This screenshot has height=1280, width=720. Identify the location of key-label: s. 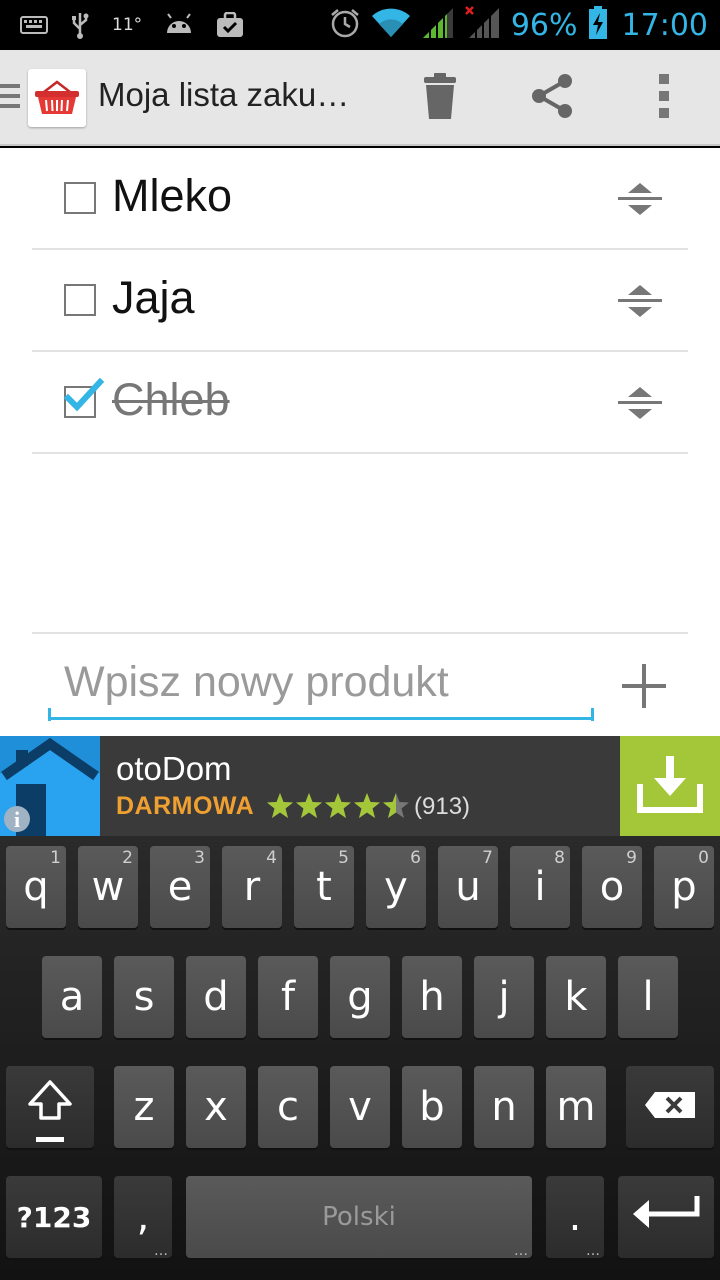
(144, 997).